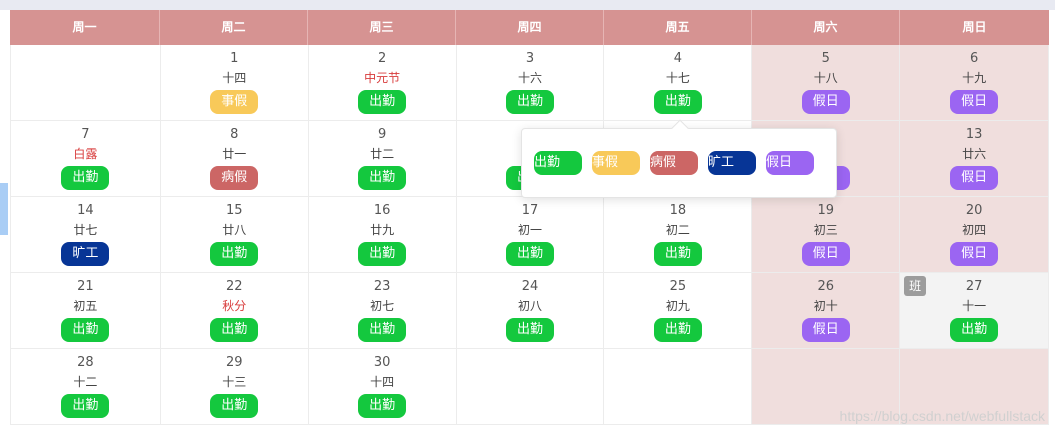  Describe the element at coordinates (530, 78) in the screenshot. I see `lunar-date: 十六` at that location.